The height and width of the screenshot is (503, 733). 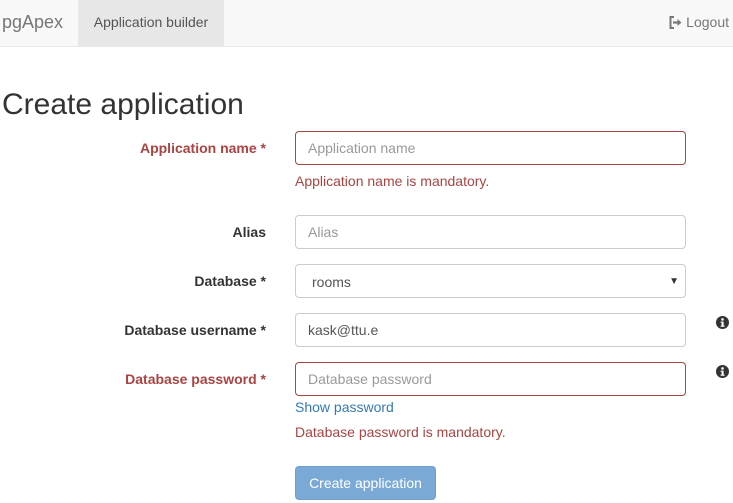 I want to click on show-password-link: Show password, so click(x=344, y=407).